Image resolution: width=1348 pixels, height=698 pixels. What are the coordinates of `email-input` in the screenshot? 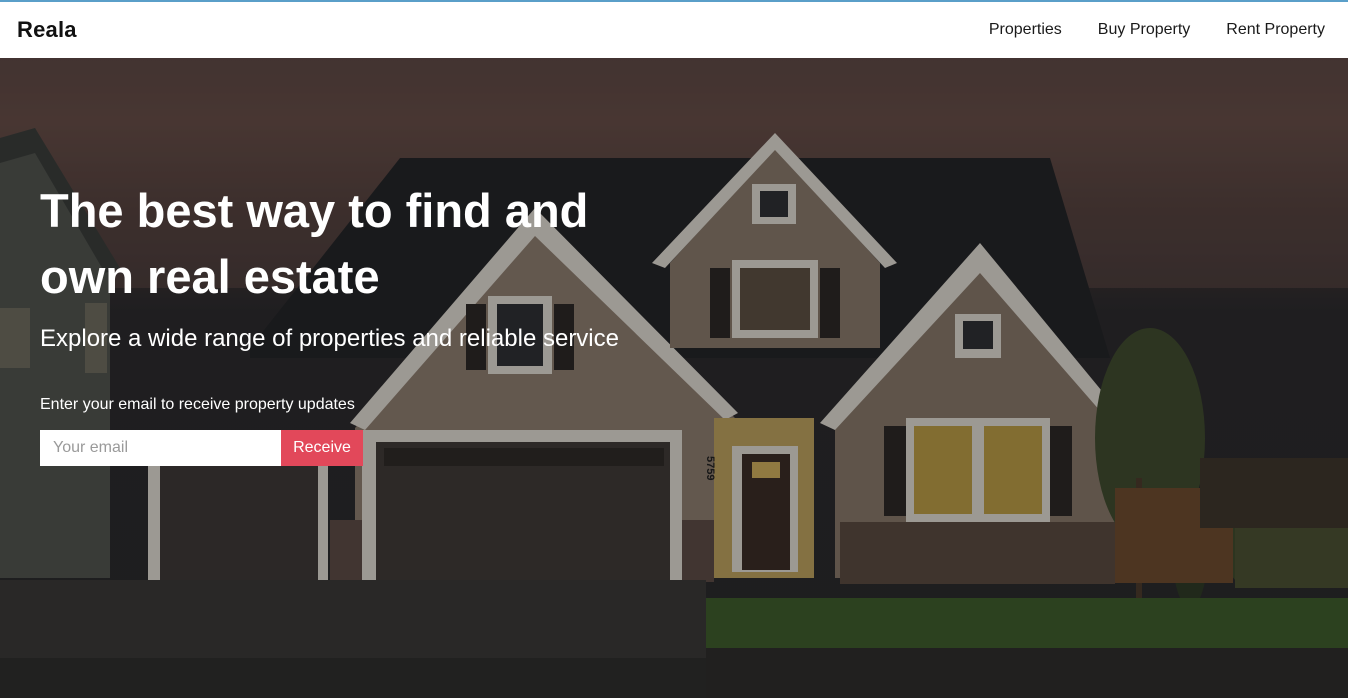 It's located at (160, 448).